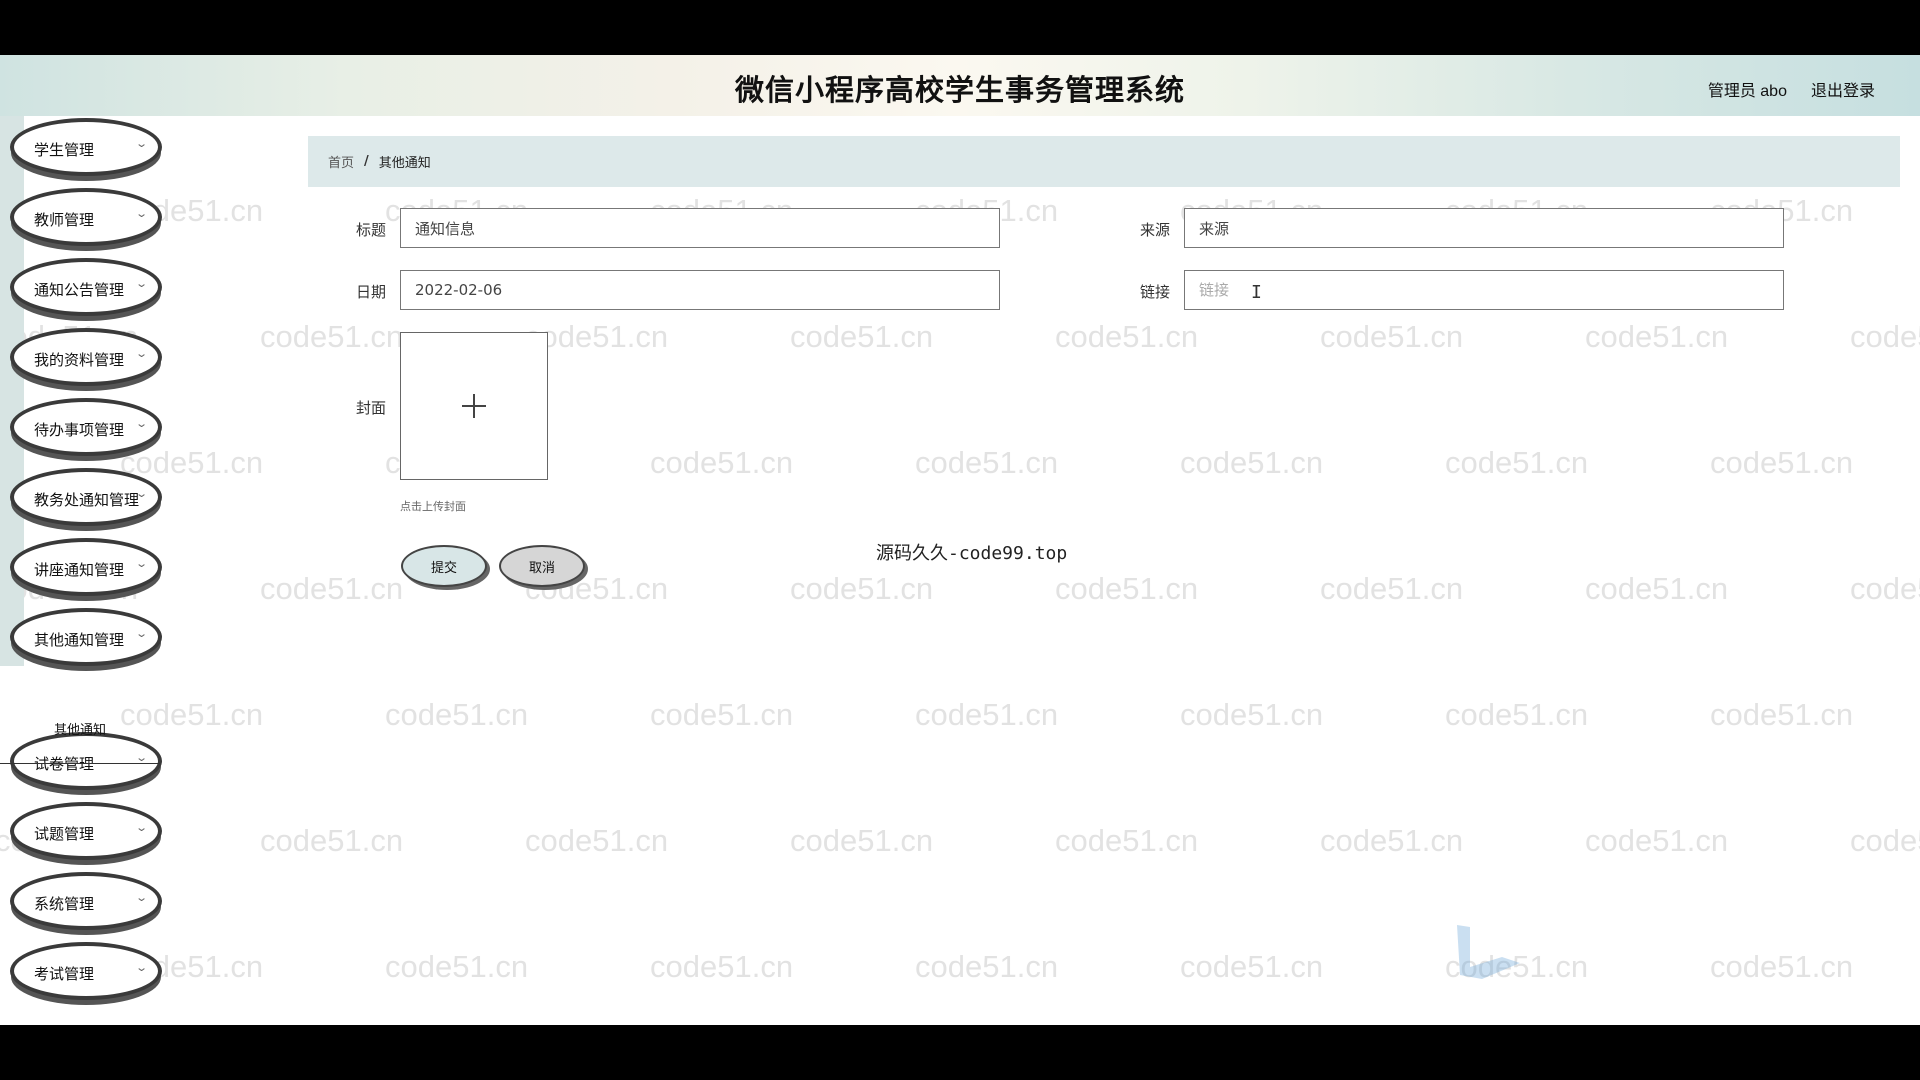 This screenshot has width=1920, height=1080. I want to click on sidebar-item-label: 教师管理, so click(64, 220).